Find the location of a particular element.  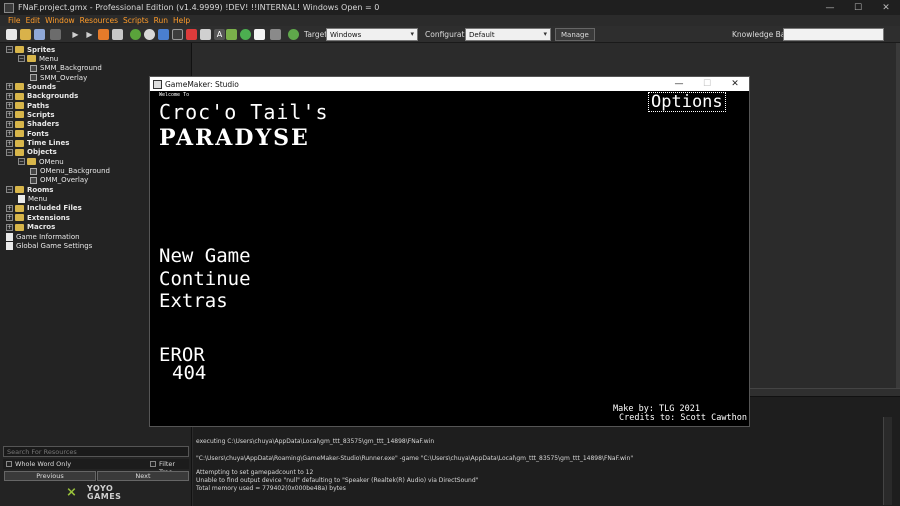

menu-window: Window is located at coordinates (60, 20).